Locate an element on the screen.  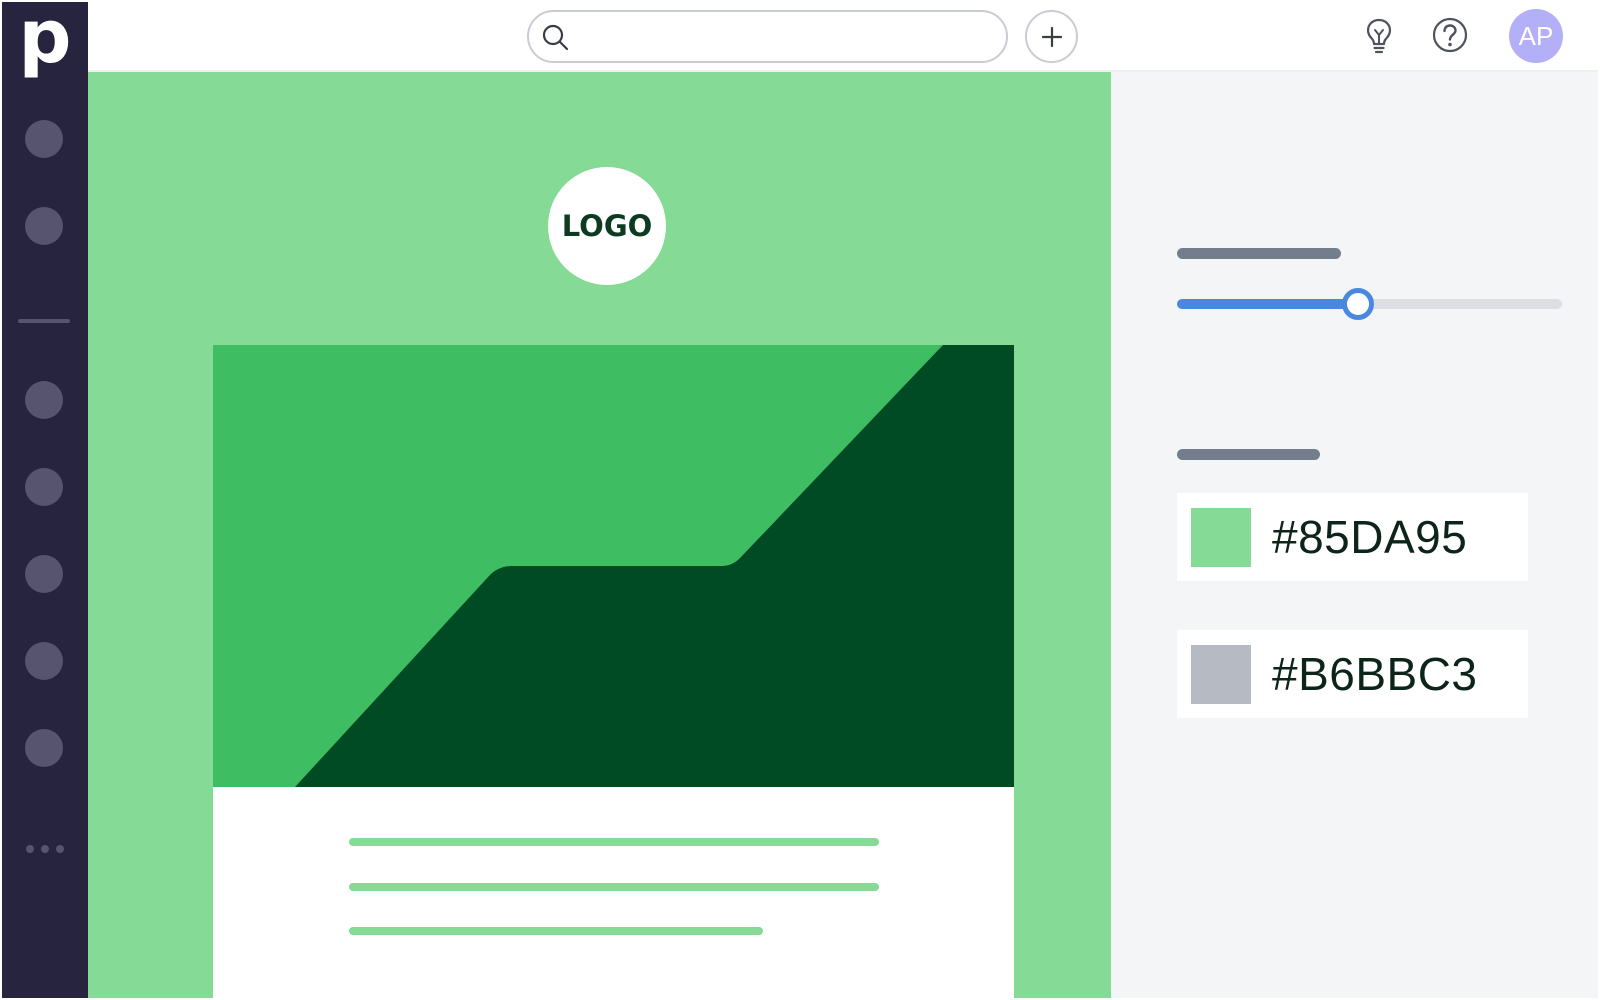
add-button is located at coordinates (1051, 36).